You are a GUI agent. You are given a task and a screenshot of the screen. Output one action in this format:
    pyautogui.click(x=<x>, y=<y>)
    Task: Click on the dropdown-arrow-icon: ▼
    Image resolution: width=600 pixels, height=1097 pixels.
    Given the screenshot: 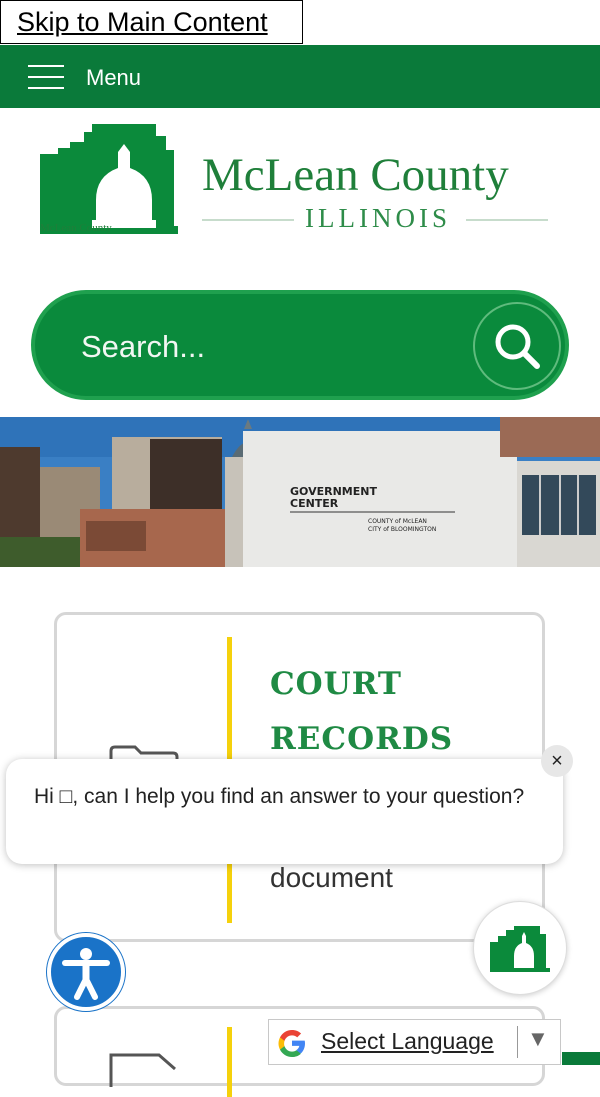 What is the action you would take?
    pyautogui.click(x=538, y=1038)
    